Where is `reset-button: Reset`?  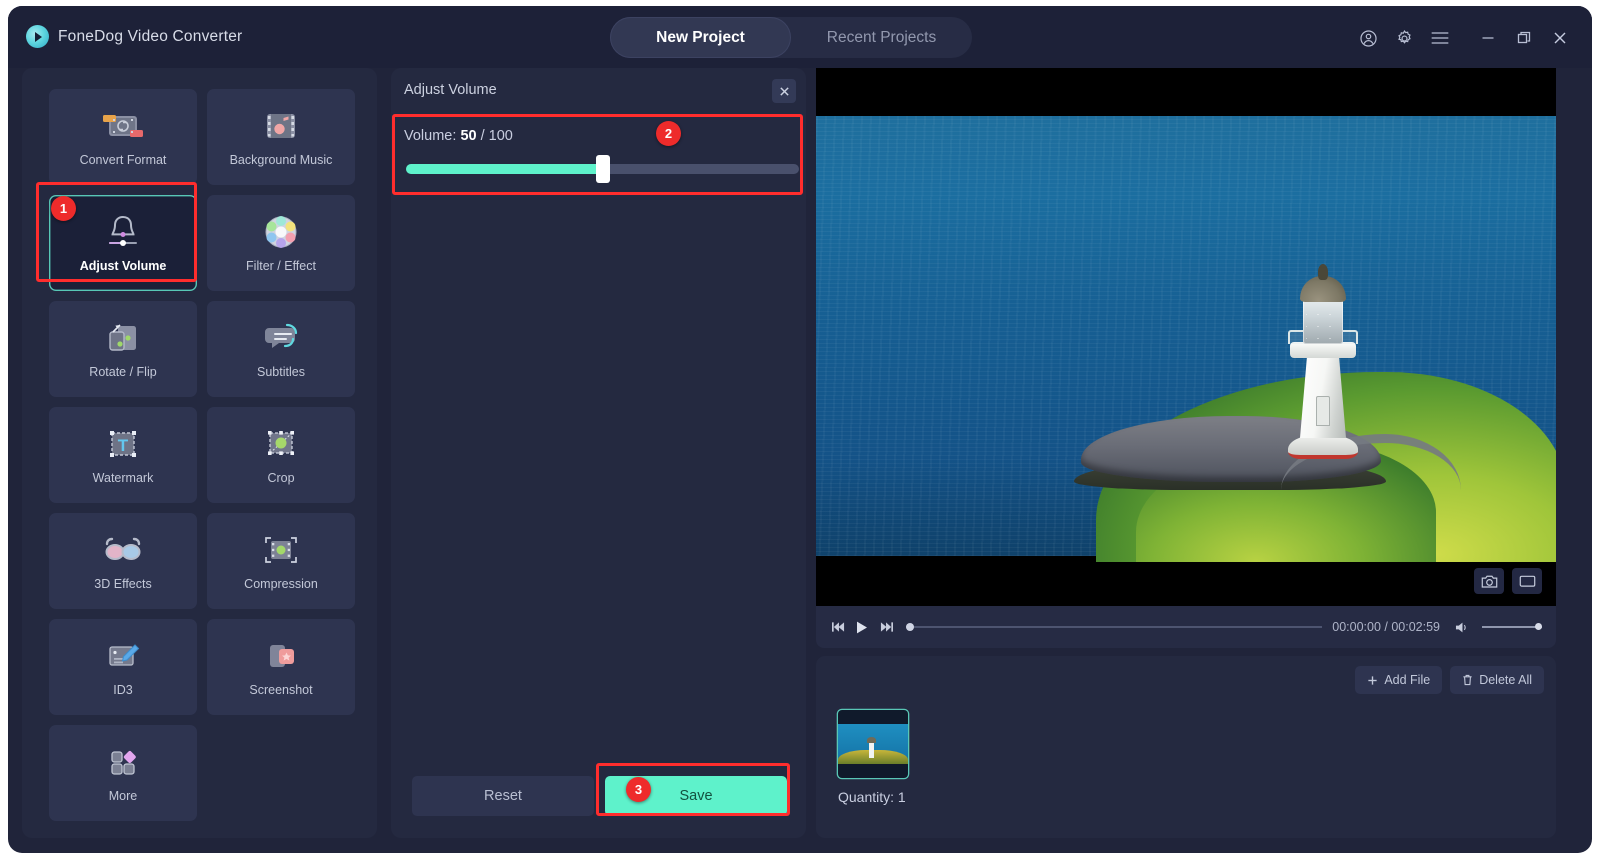 reset-button: Reset is located at coordinates (503, 796).